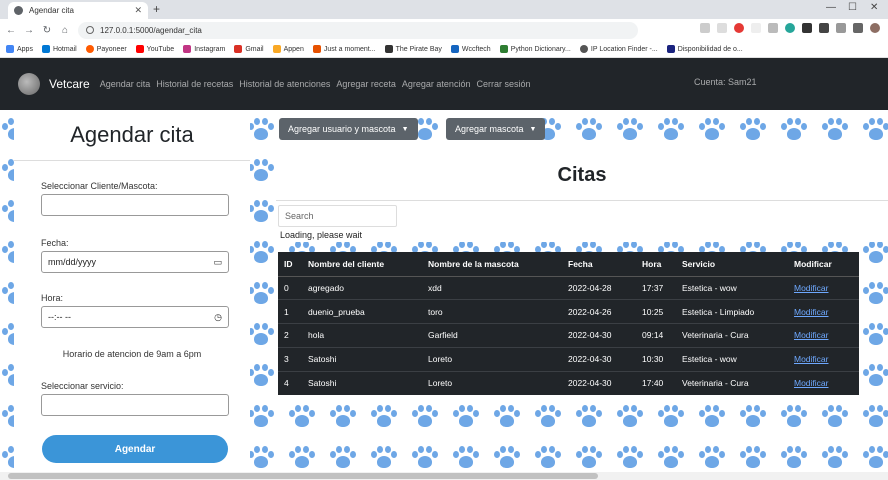 Image resolution: width=888 pixels, height=480 pixels. I want to click on bookmark-gmail: Gmail, so click(249, 49).